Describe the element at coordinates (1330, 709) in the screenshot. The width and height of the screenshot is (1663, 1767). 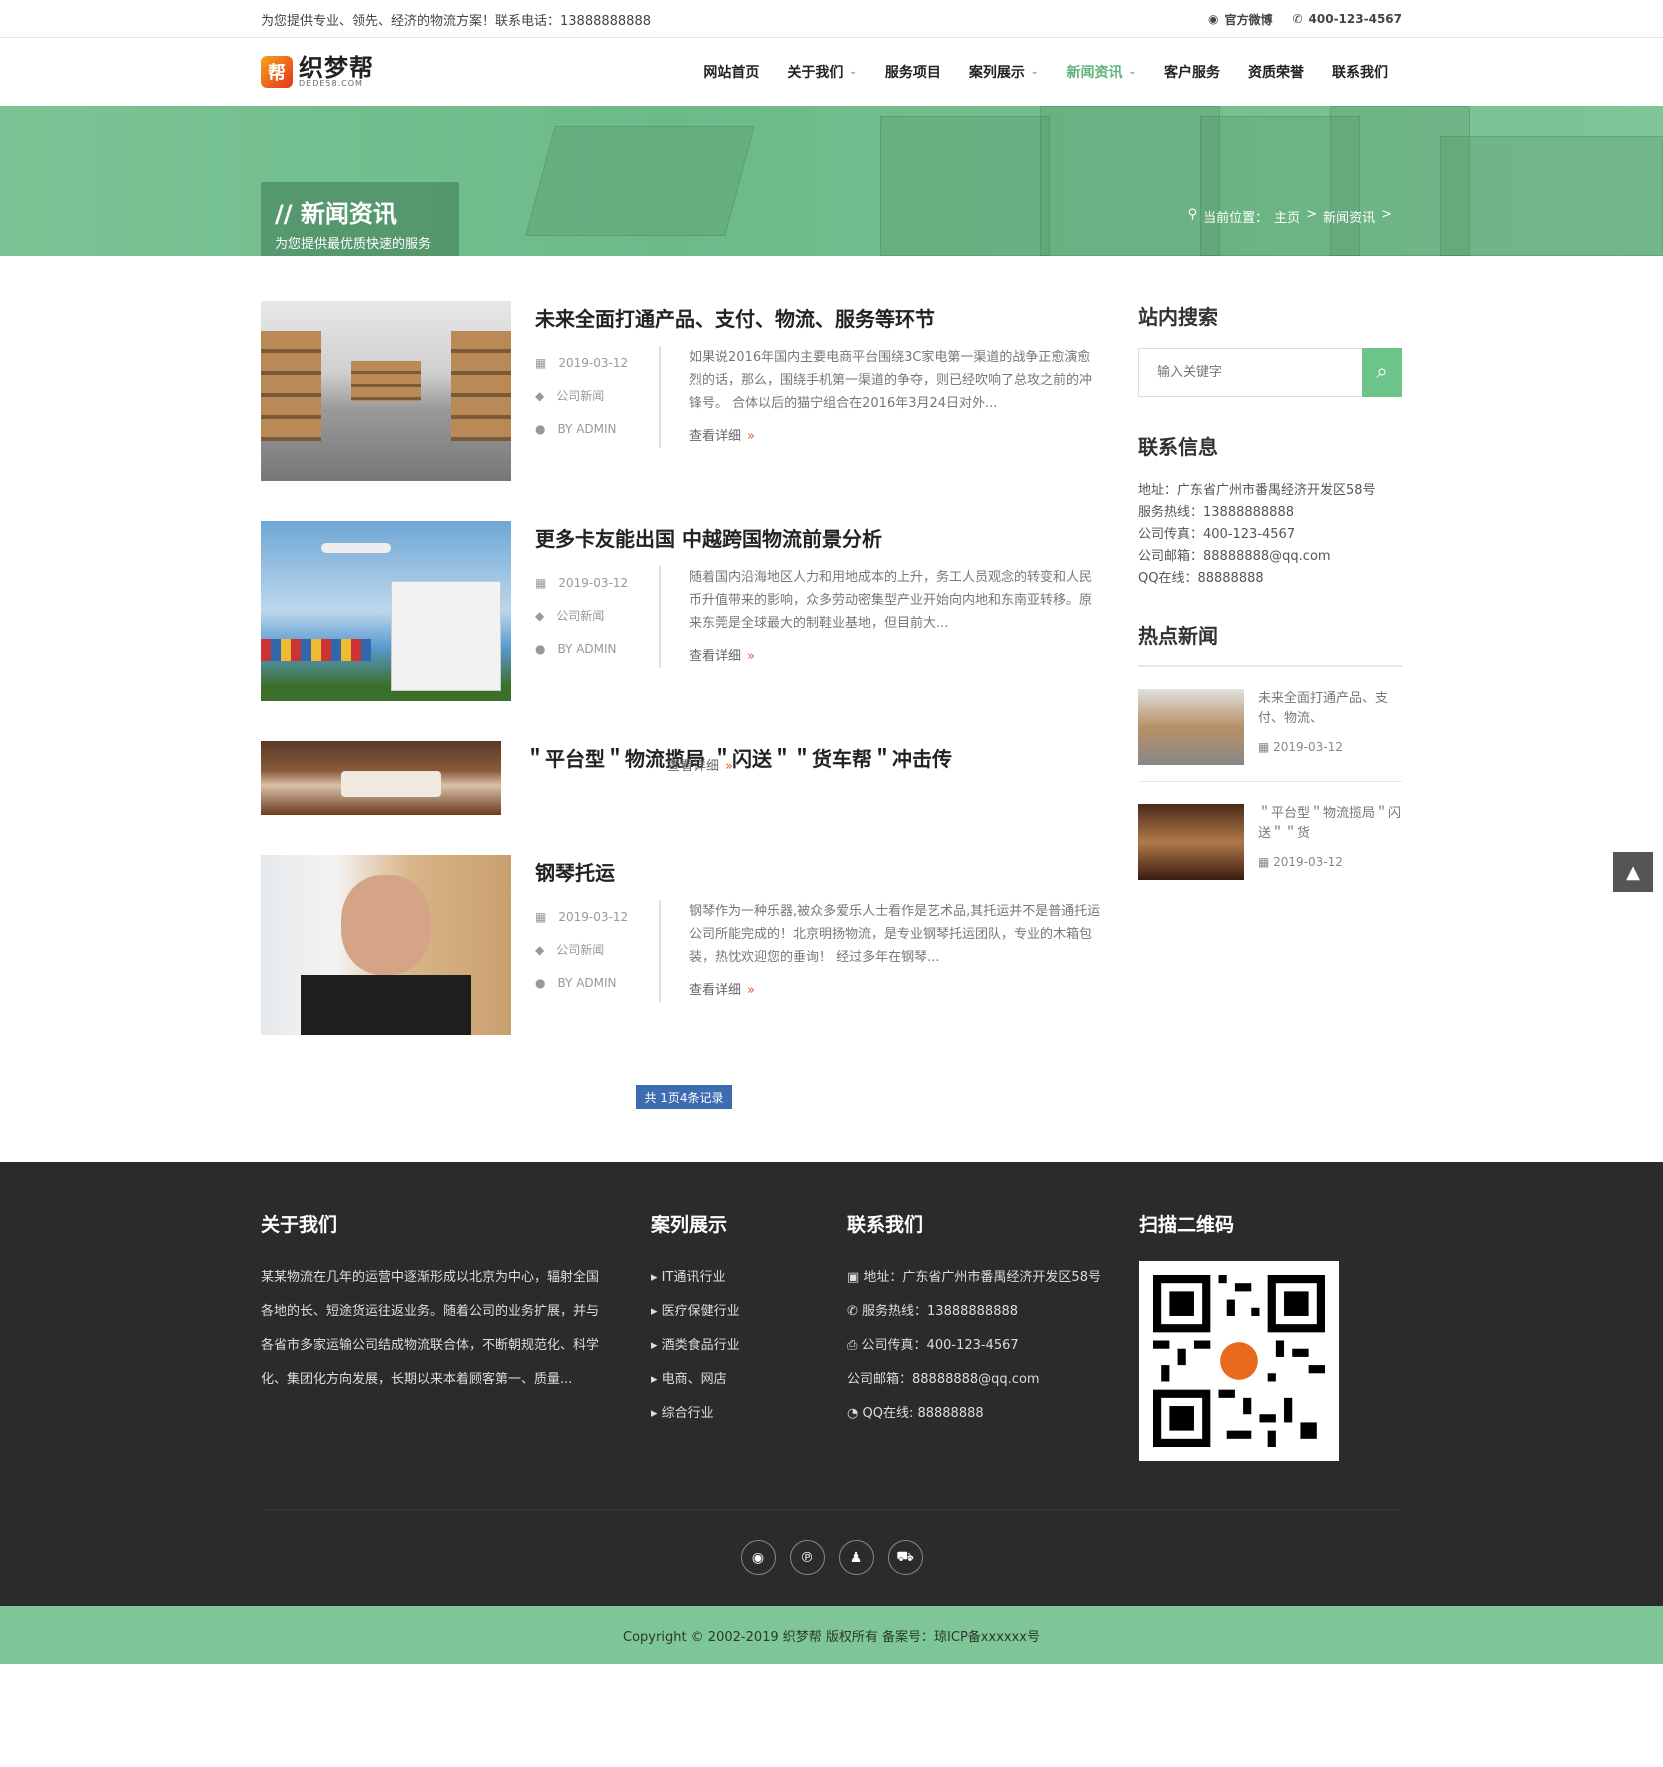
I see `hot-news-title-text: 未来全面打通产品、支付、物流、` at that location.